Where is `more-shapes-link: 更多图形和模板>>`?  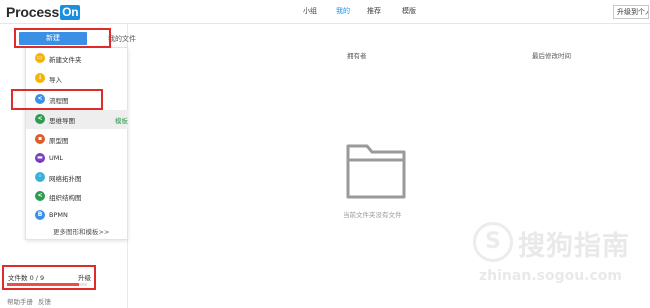
more-shapes-link: 更多图形和模板>> is located at coordinates (81, 231).